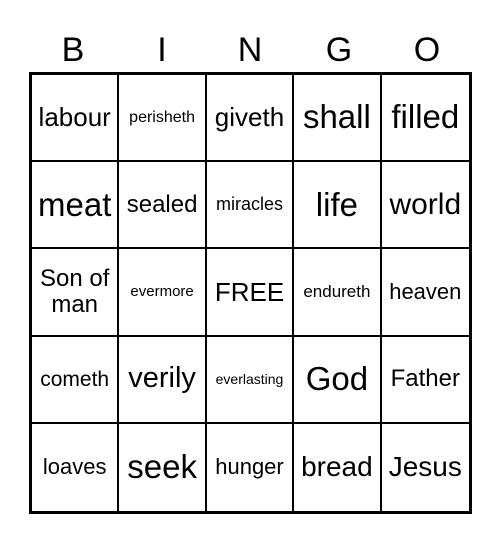 The height and width of the screenshot is (544, 501). What do you see at coordinates (250, 119) in the screenshot?
I see `bingo-cell: giveth` at bounding box center [250, 119].